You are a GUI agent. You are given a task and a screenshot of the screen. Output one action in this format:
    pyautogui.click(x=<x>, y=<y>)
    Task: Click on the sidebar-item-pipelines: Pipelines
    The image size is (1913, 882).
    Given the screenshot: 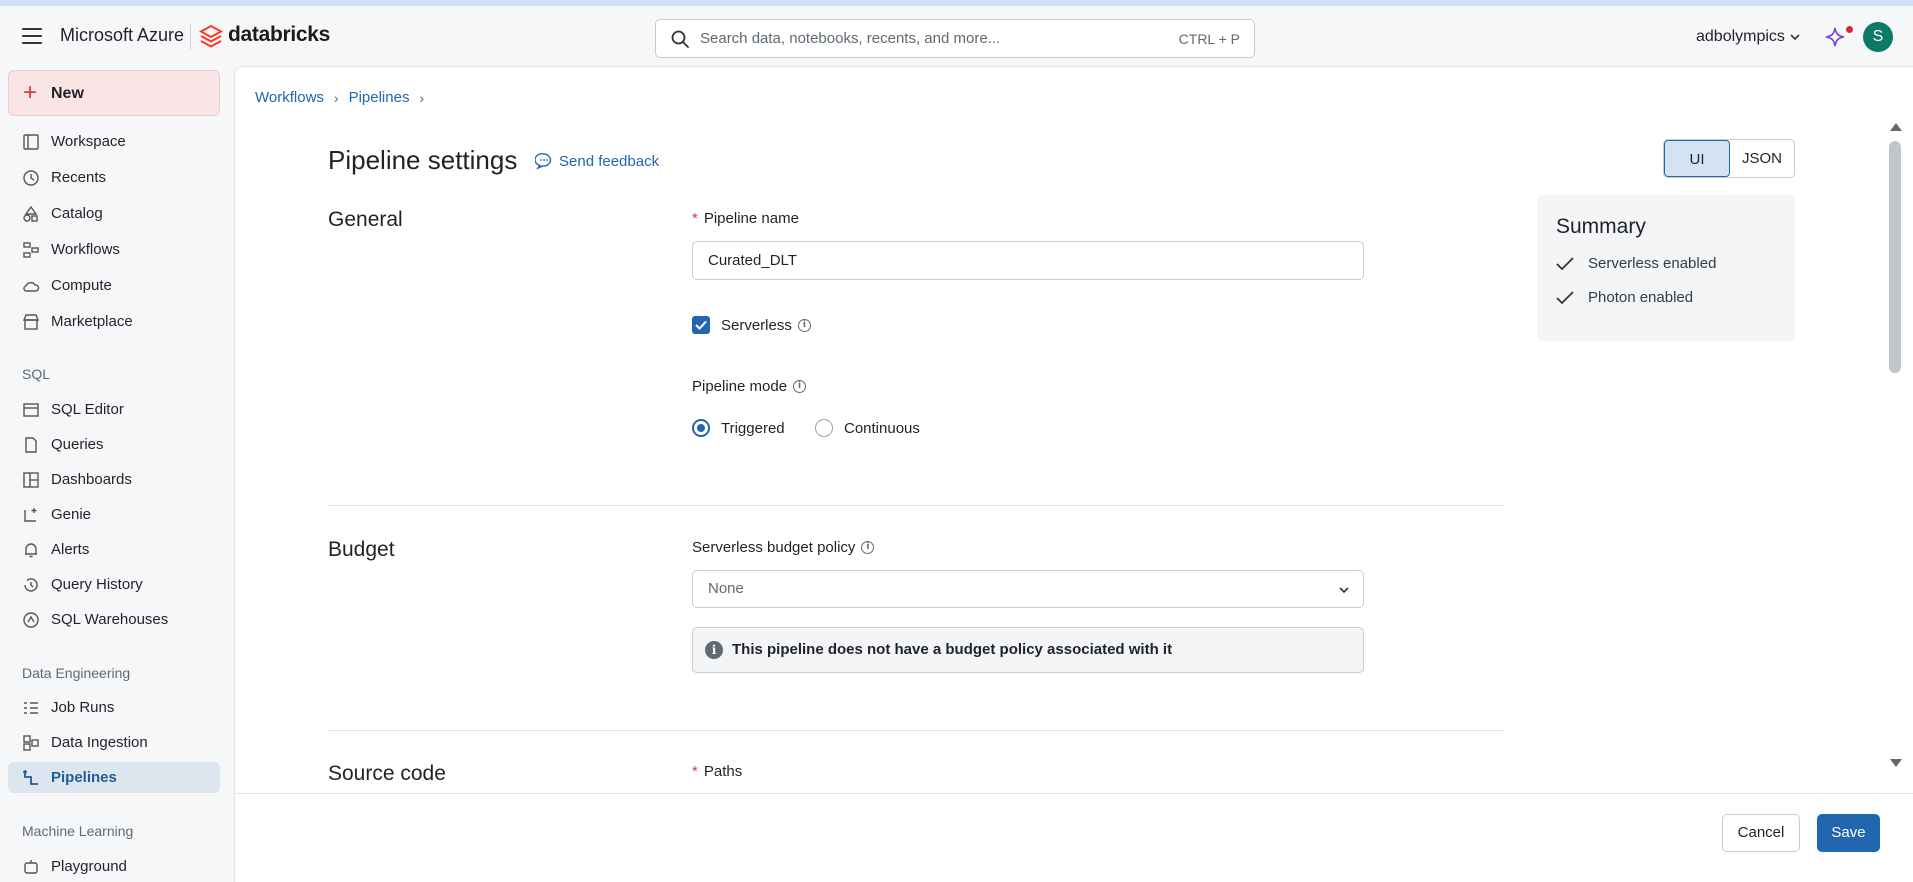 What is the action you would take?
    pyautogui.click(x=114, y=777)
    